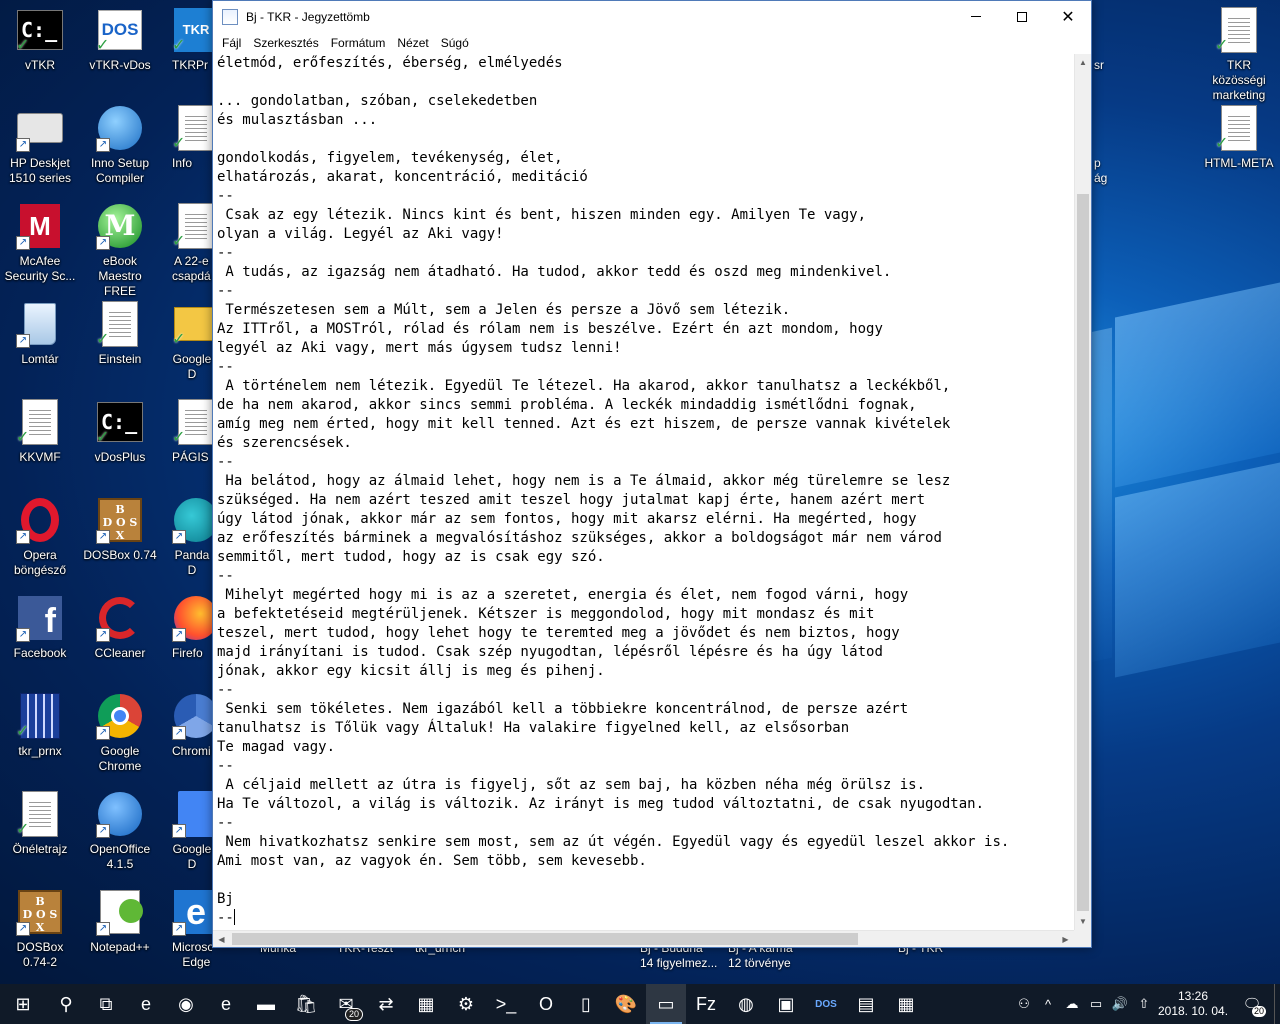 The height and width of the screenshot is (1024, 1280). I want to click on menu-help: Súgó, so click(455, 43).